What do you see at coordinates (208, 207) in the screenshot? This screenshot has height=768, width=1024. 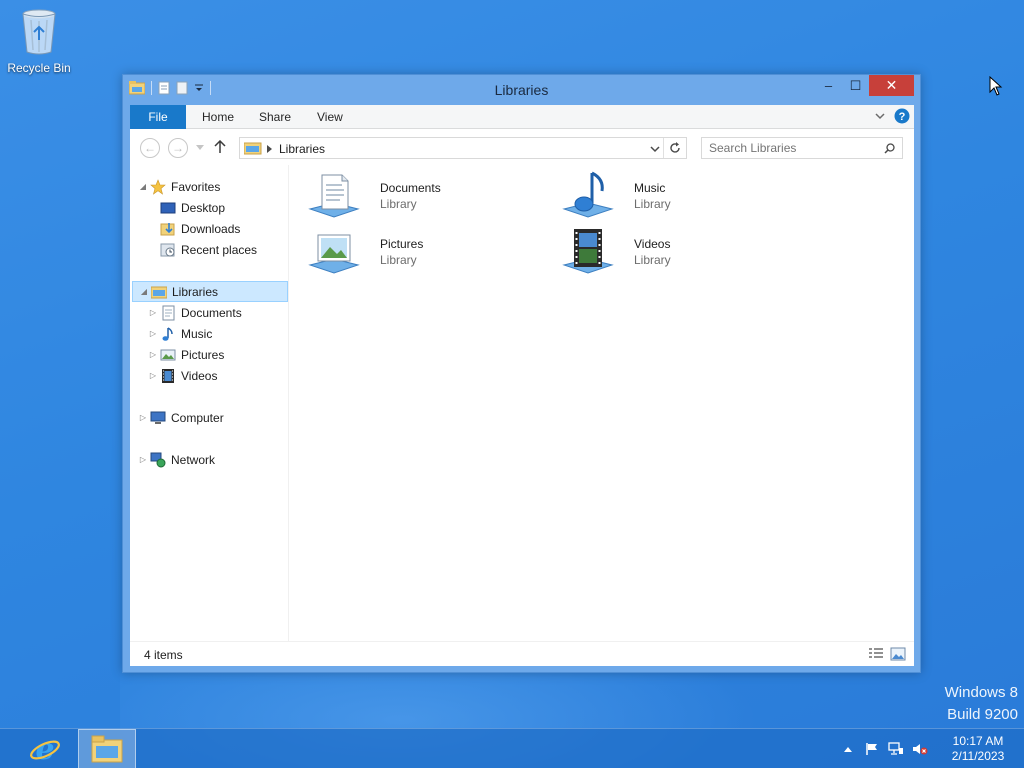 I see `nav-desktop: Desktop` at bounding box center [208, 207].